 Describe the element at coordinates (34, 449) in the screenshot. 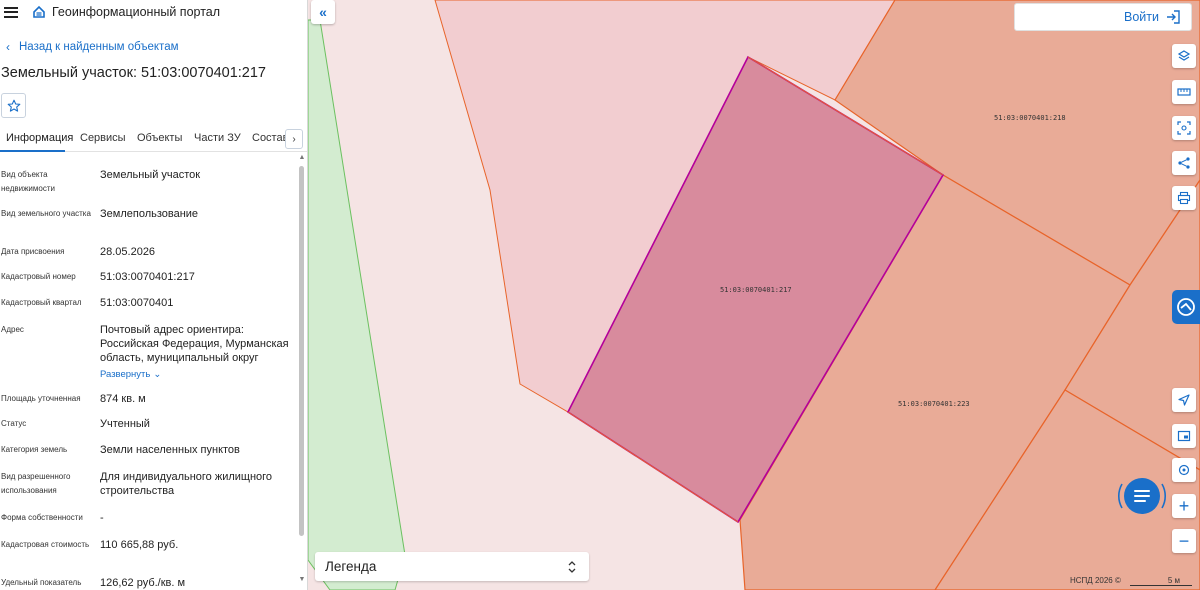

I see `property-key: Категория земель` at that location.